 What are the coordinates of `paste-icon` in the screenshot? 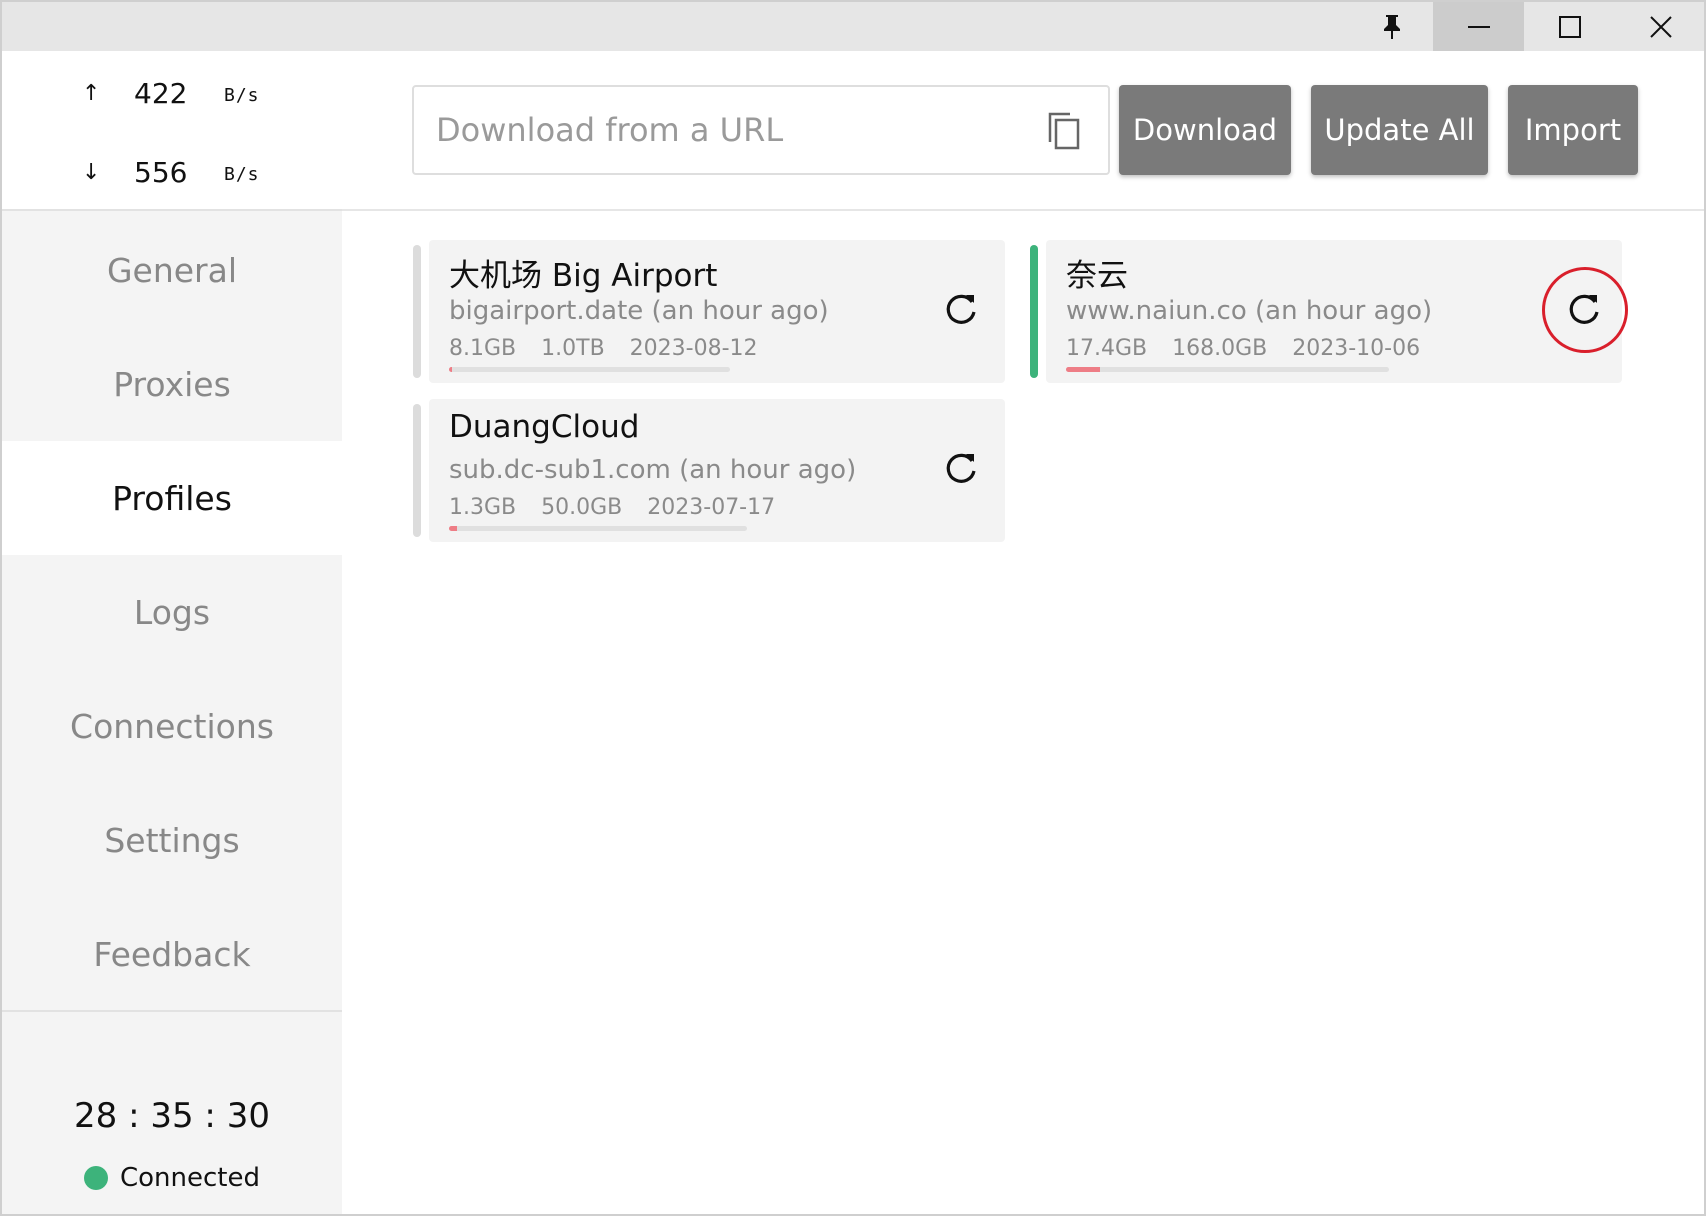 It's located at (1064, 131).